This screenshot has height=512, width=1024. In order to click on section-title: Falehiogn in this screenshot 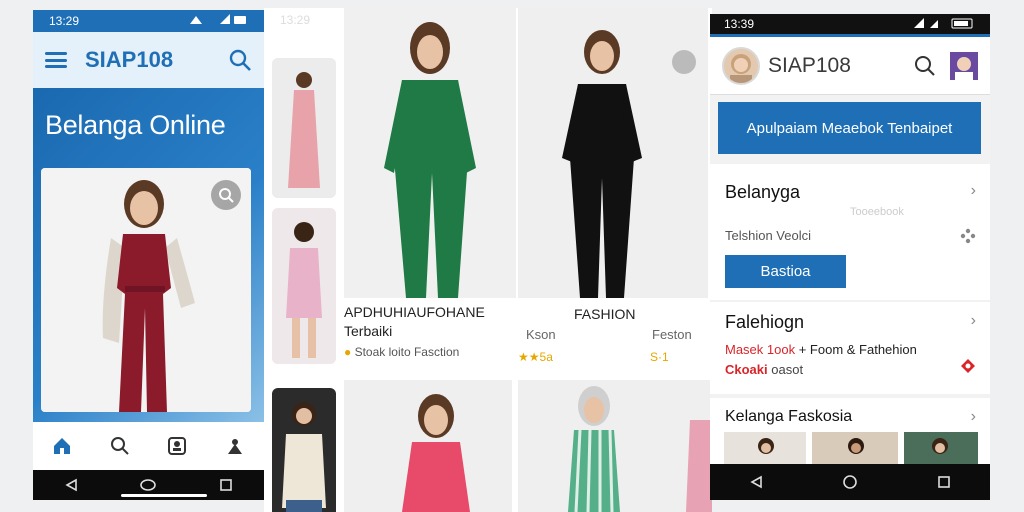, I will do `click(765, 322)`.